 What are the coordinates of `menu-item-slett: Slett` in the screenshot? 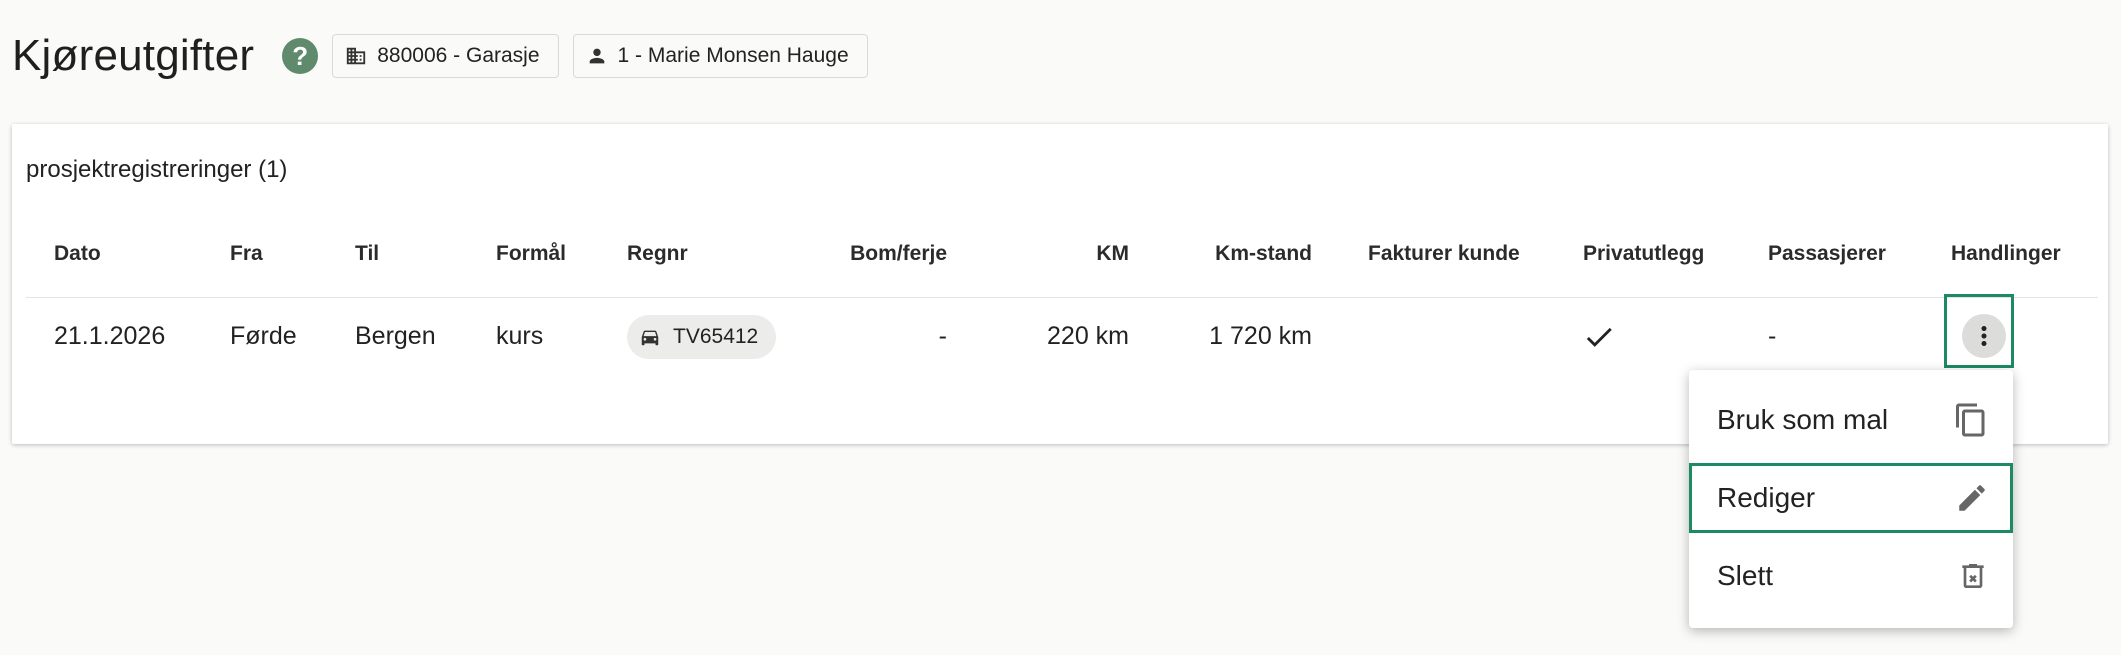 It's located at (1851, 576).